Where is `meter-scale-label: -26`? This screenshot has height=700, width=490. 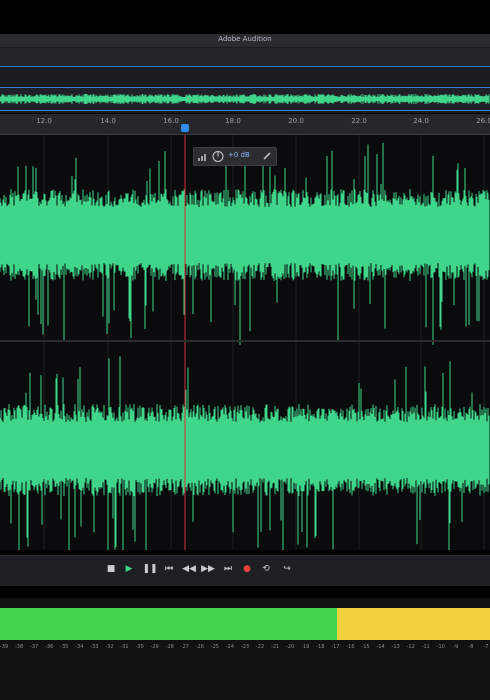
meter-scale-label: -26 is located at coordinates (199, 647).